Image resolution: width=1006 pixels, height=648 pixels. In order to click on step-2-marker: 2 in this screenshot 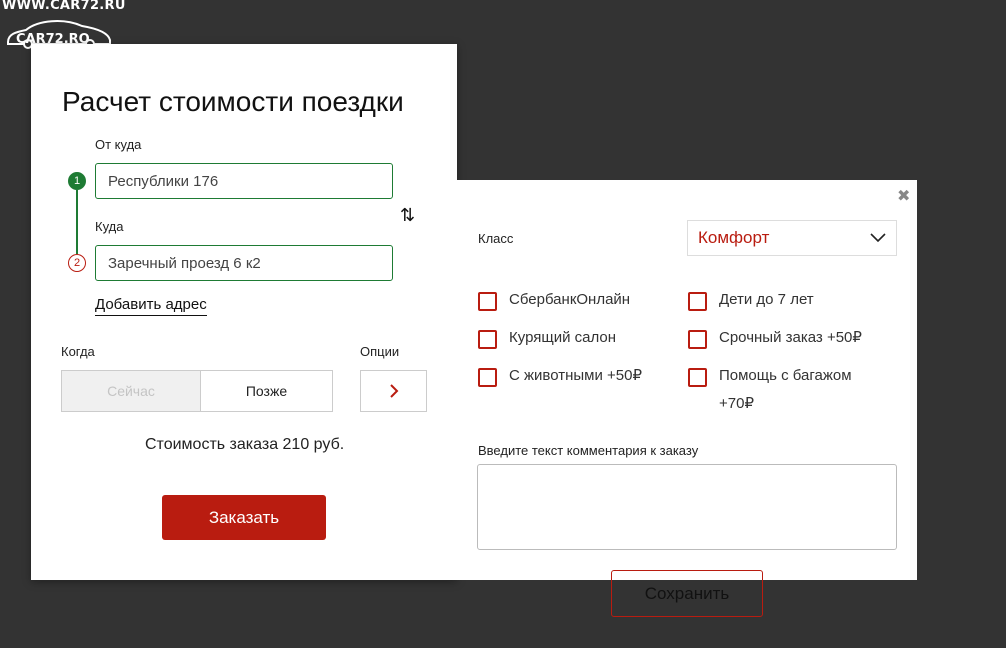, I will do `click(77, 263)`.